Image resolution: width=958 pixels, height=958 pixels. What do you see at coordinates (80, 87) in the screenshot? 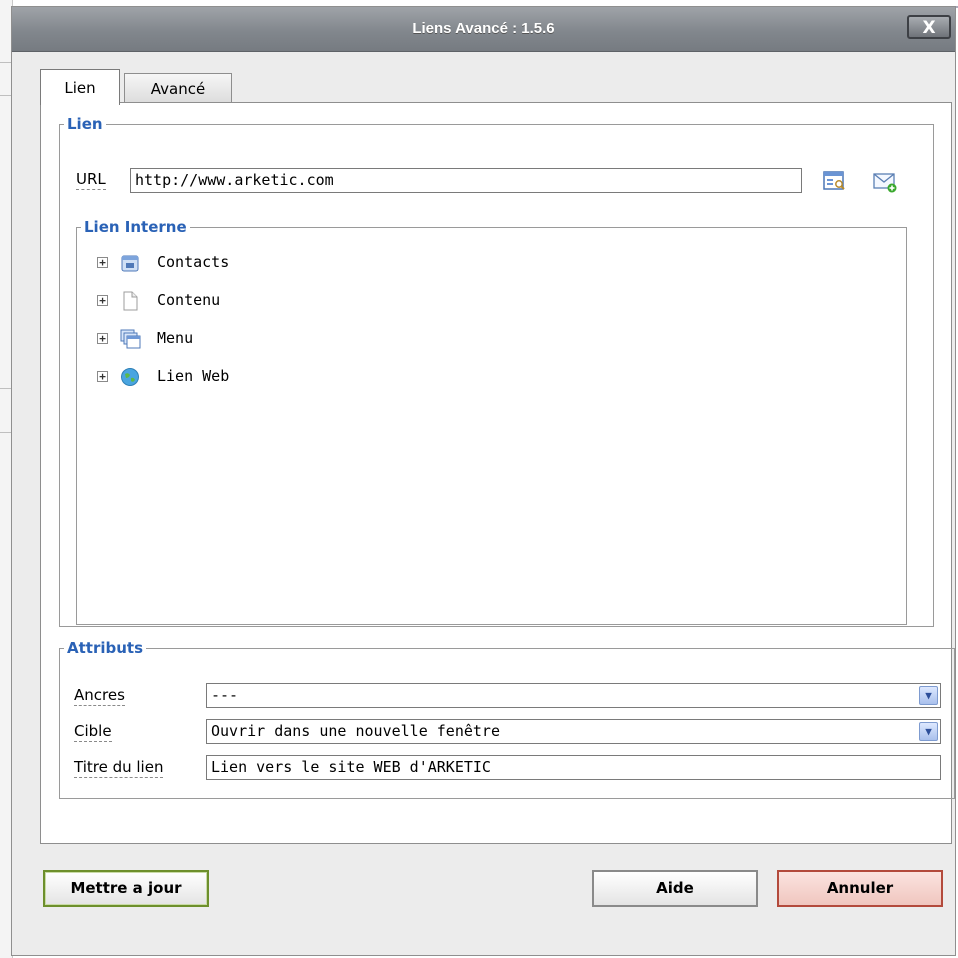
I see `tab-lien: Lien` at bounding box center [80, 87].